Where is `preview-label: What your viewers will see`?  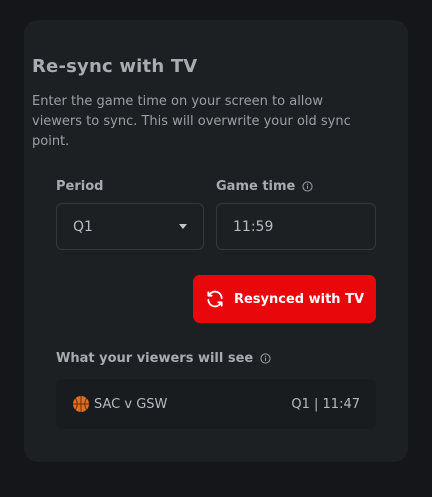 preview-label: What your viewers will see is located at coordinates (163, 358).